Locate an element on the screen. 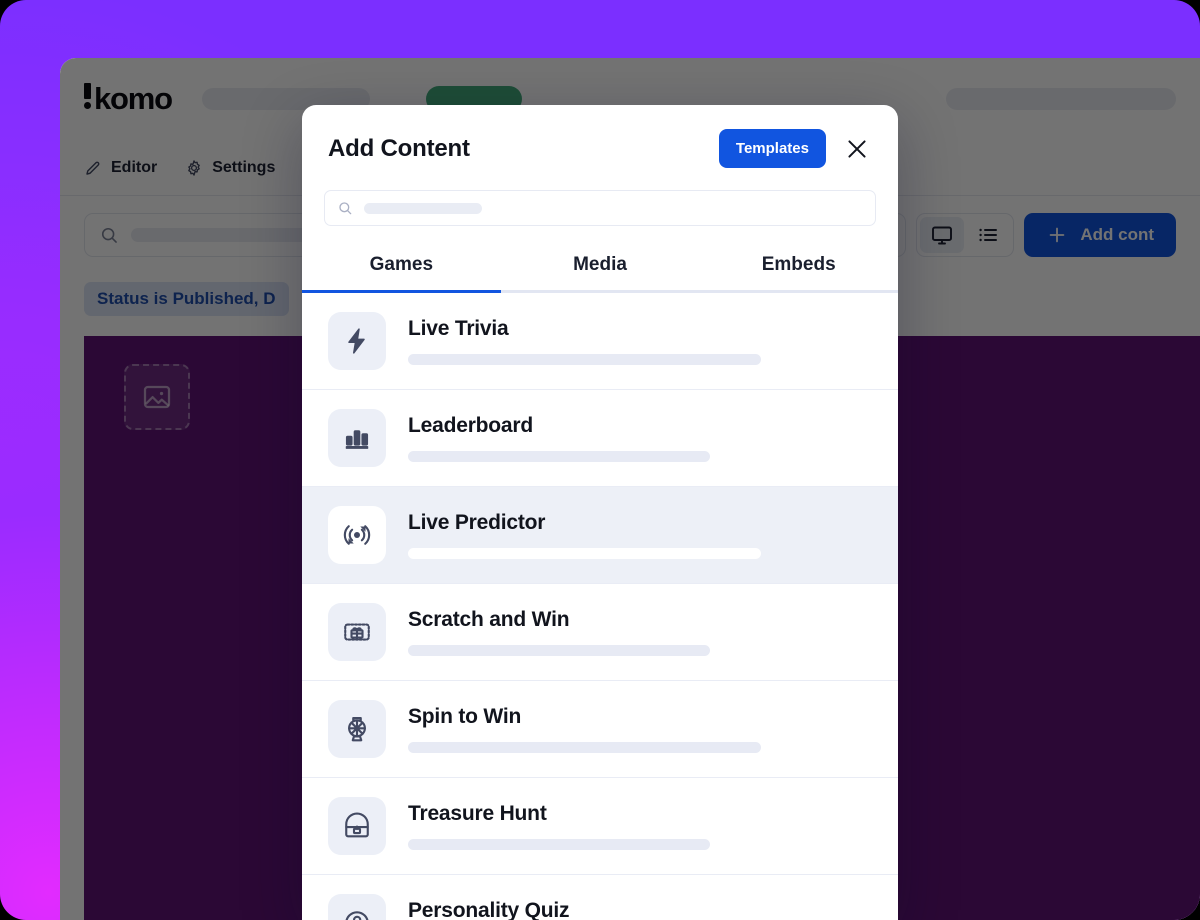  close-icon is located at coordinates (857, 148).